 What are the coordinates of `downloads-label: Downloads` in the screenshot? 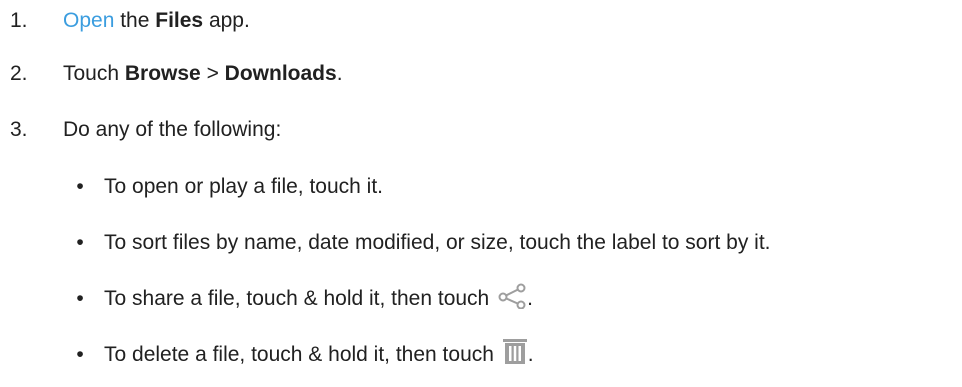 It's located at (280, 73).